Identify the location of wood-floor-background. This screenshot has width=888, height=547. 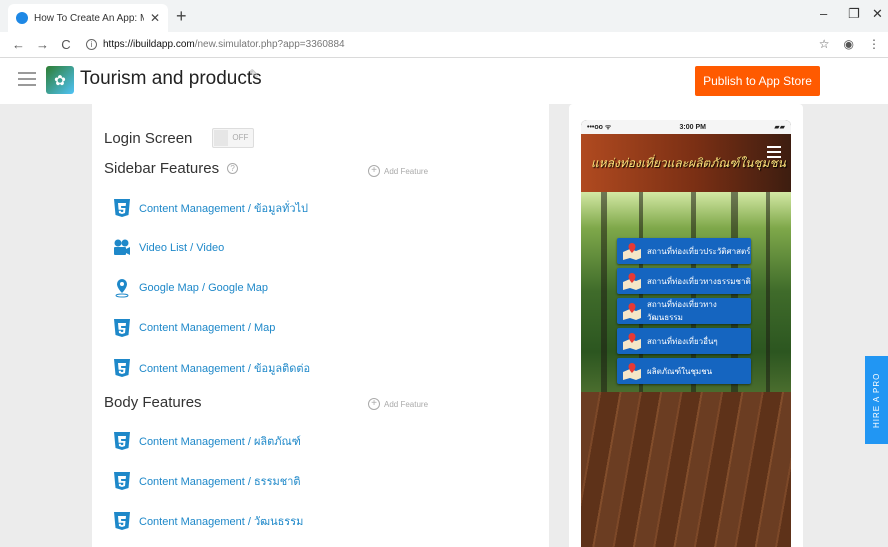
(686, 469).